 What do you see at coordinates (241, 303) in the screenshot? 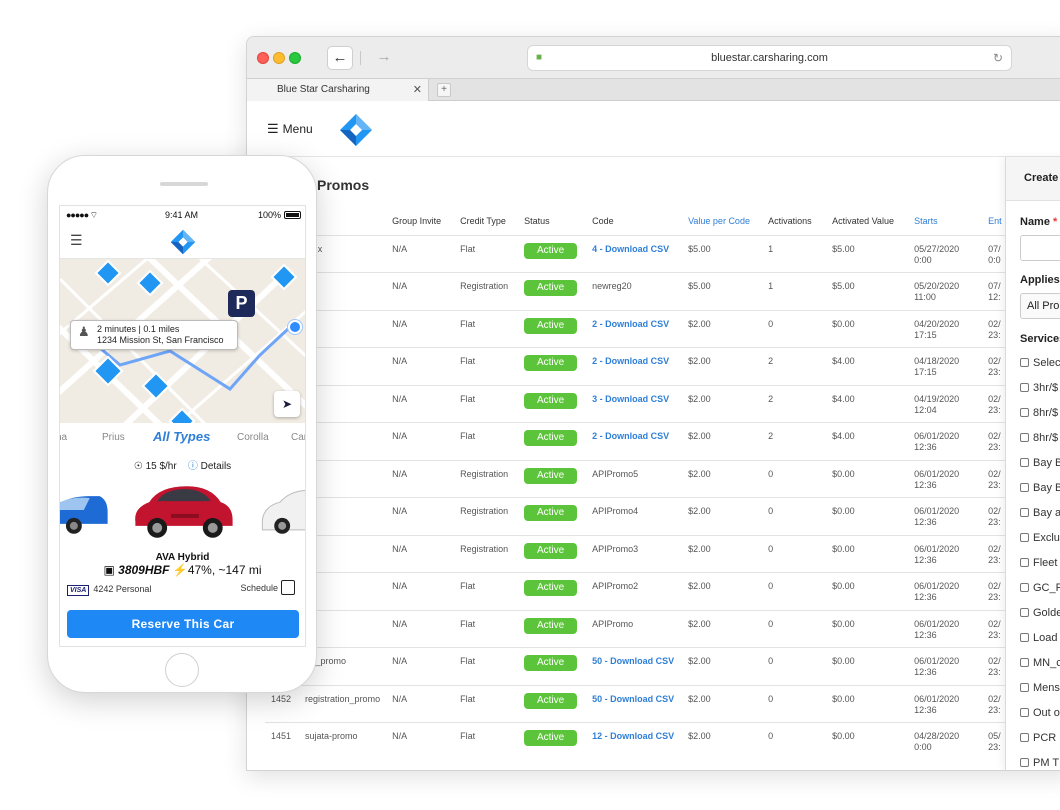
I see `parking-icon: P` at bounding box center [241, 303].